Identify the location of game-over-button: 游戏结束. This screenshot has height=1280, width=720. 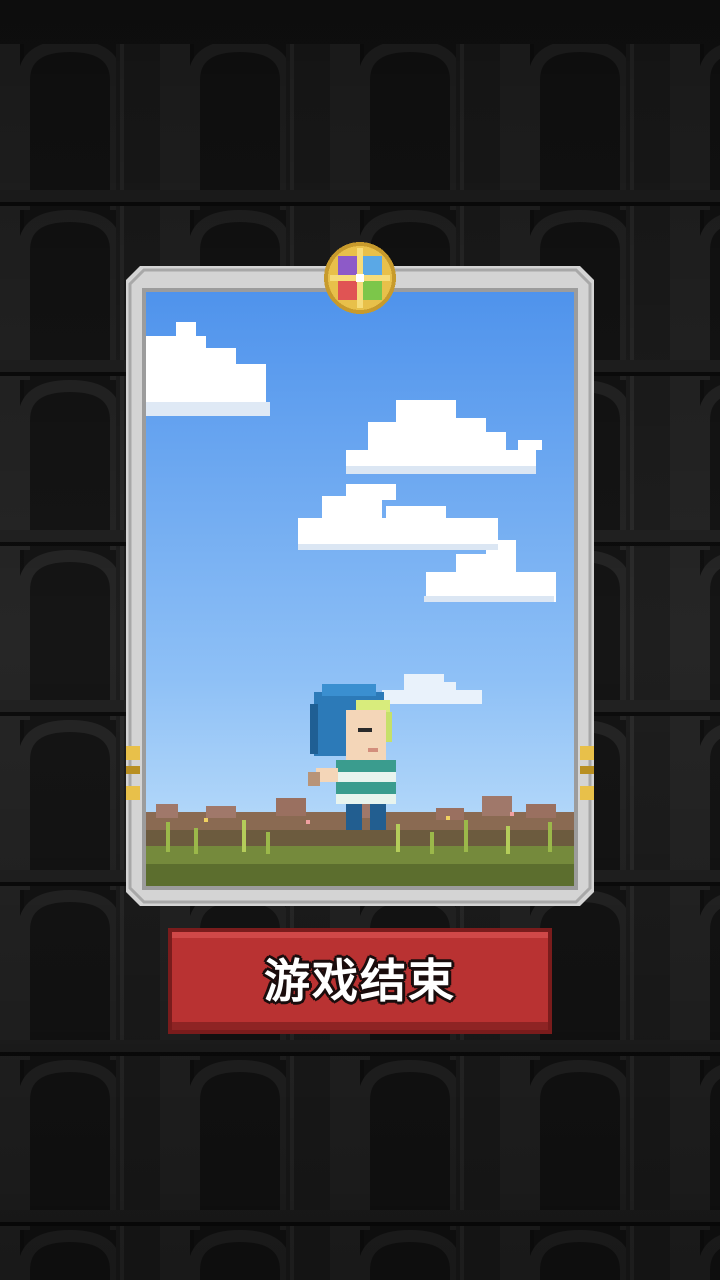
(360, 981).